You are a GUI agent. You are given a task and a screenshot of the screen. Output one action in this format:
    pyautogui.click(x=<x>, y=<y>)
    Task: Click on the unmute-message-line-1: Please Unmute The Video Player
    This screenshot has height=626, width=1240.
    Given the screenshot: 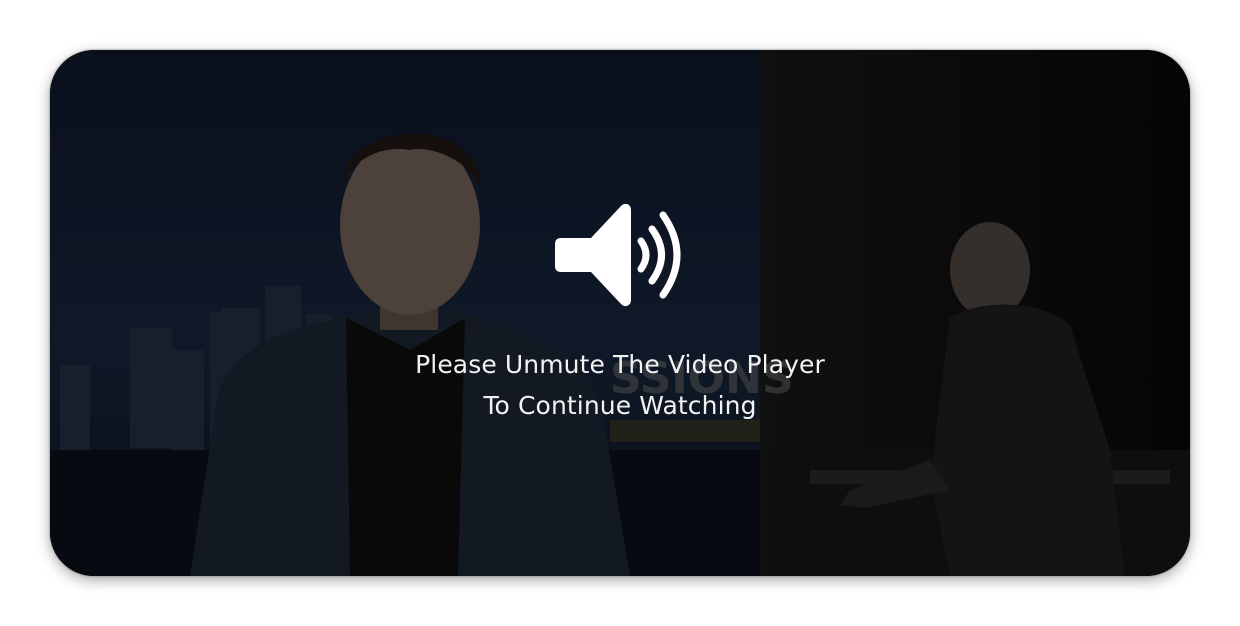 What is the action you would take?
    pyautogui.click(x=620, y=364)
    